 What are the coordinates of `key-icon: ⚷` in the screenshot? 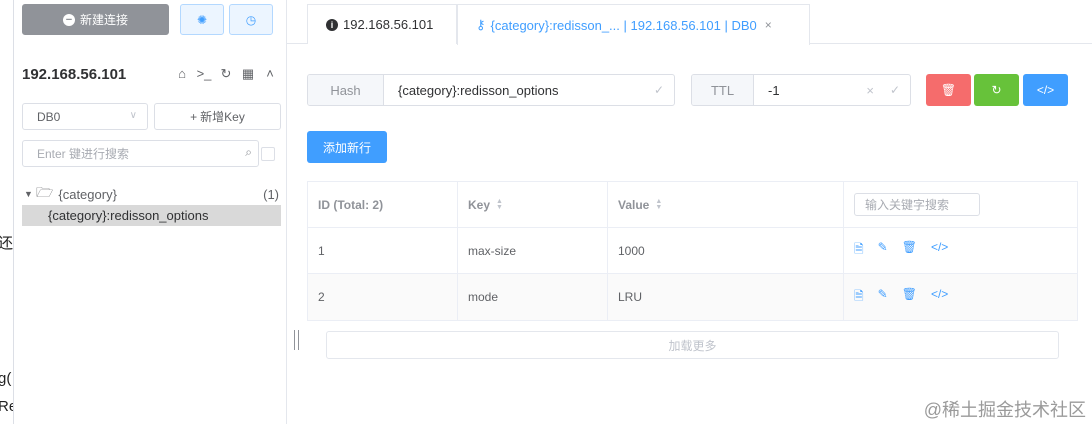 It's located at (481, 24).